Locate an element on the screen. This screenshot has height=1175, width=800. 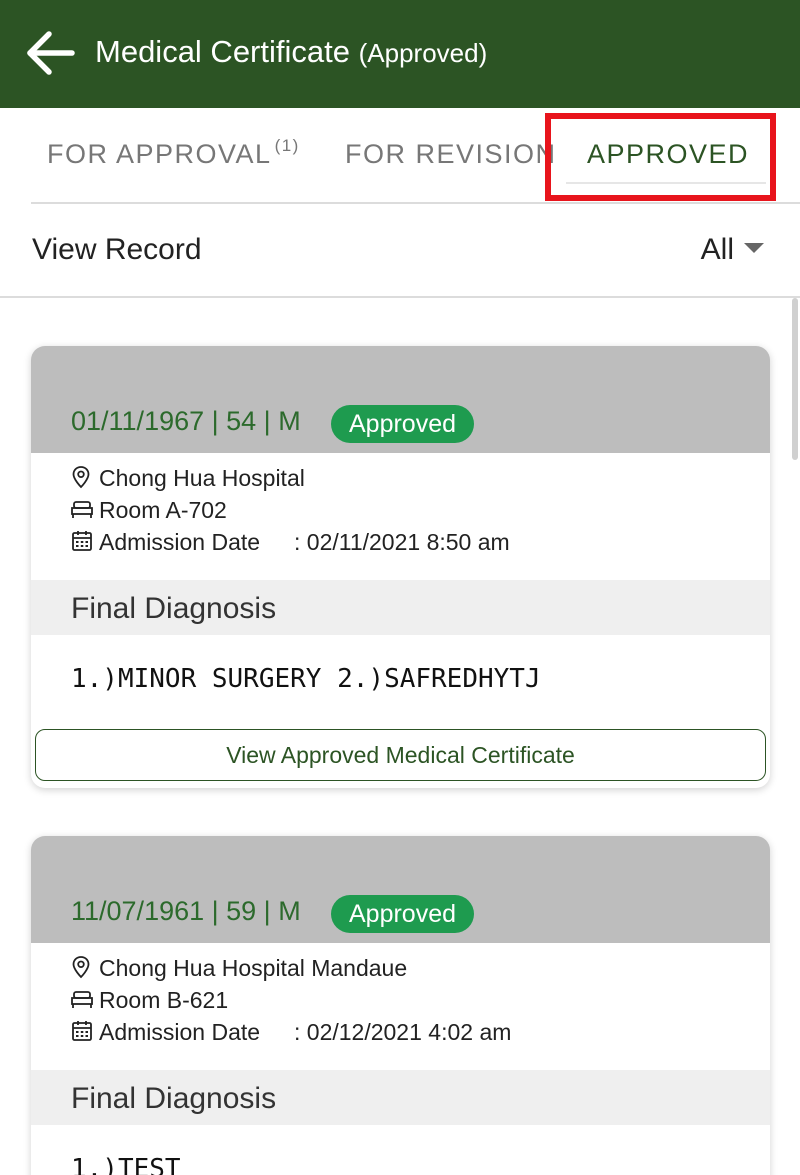
page-title: Medical Certificate (Approved) is located at coordinates (291, 52).